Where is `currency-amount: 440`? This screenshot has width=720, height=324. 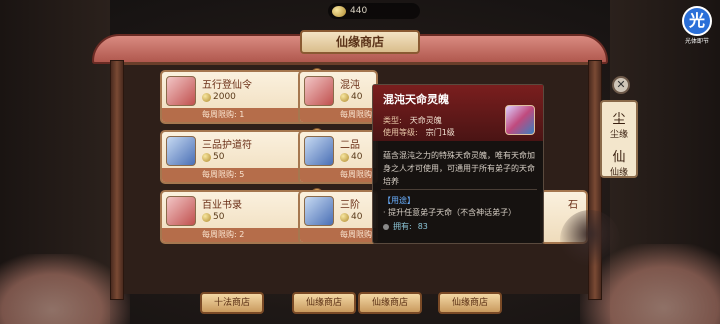
currency-amount: 440 is located at coordinates (359, 11).